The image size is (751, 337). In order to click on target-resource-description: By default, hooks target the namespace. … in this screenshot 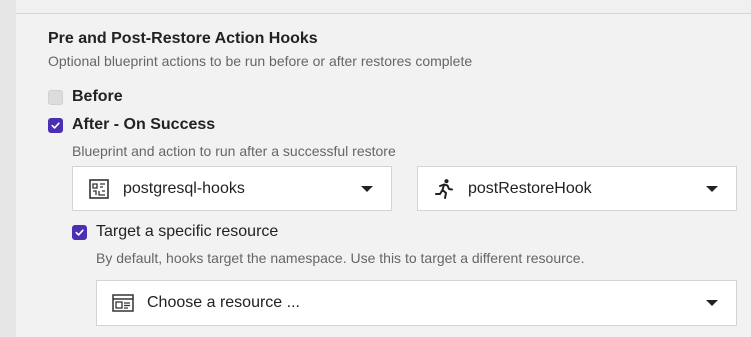, I will do `click(340, 258)`.